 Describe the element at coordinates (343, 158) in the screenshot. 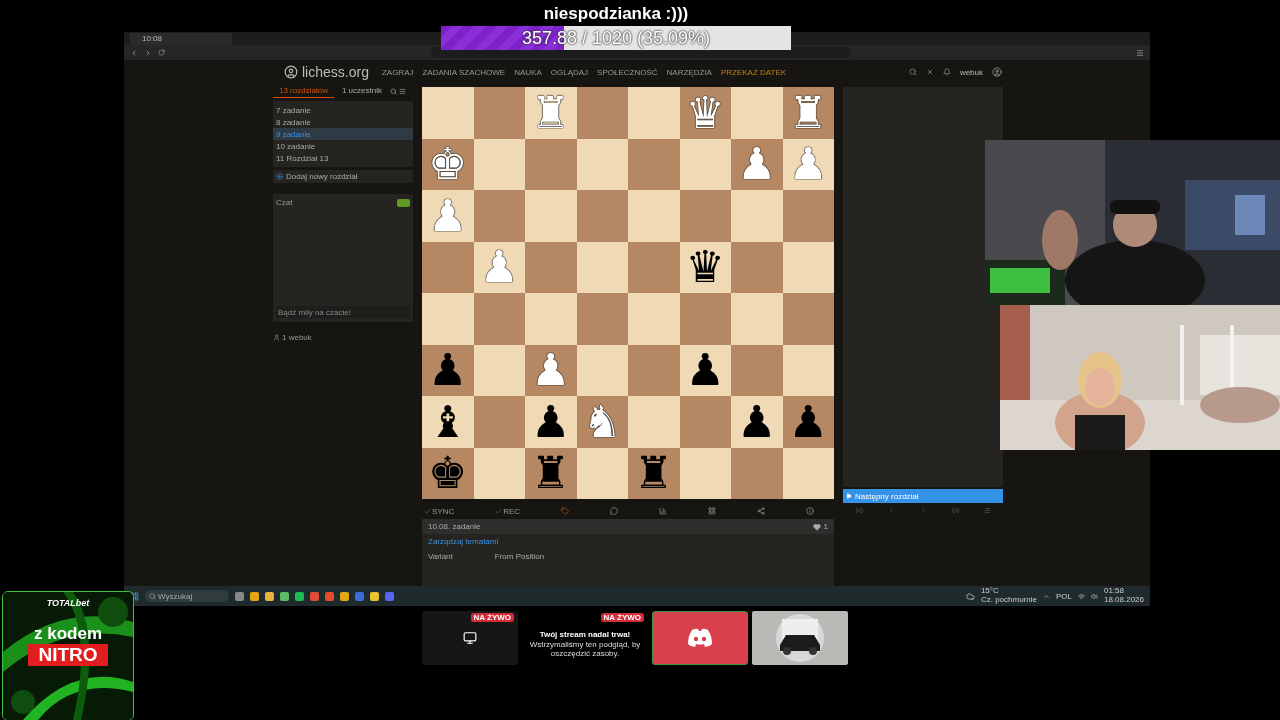

I see `chapter-item: 11 Rozdział 13` at that location.